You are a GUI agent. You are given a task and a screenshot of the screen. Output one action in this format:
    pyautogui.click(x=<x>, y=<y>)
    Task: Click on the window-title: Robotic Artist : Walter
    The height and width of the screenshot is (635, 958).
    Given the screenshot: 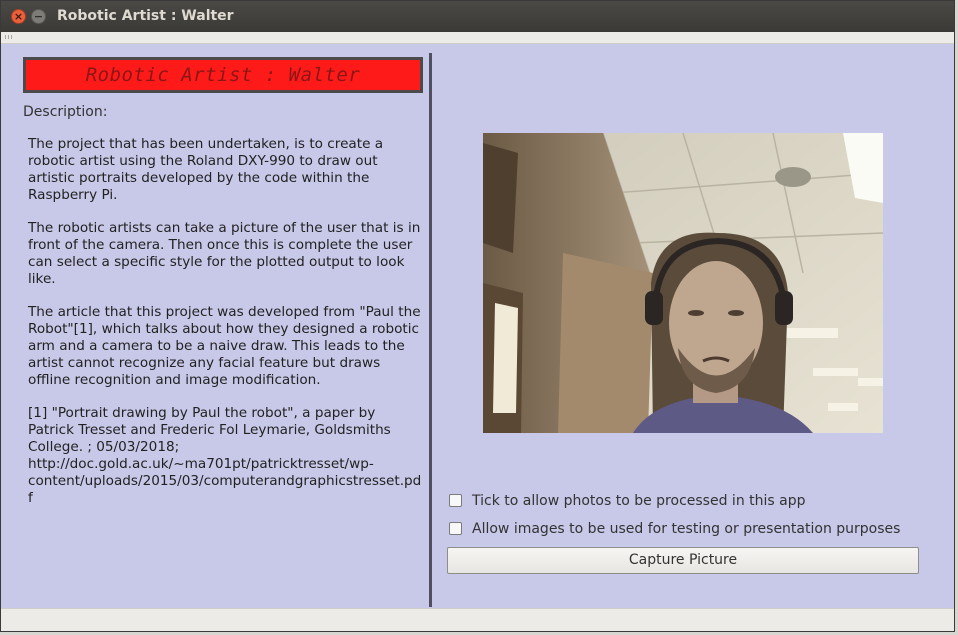 What is the action you would take?
    pyautogui.click(x=145, y=16)
    